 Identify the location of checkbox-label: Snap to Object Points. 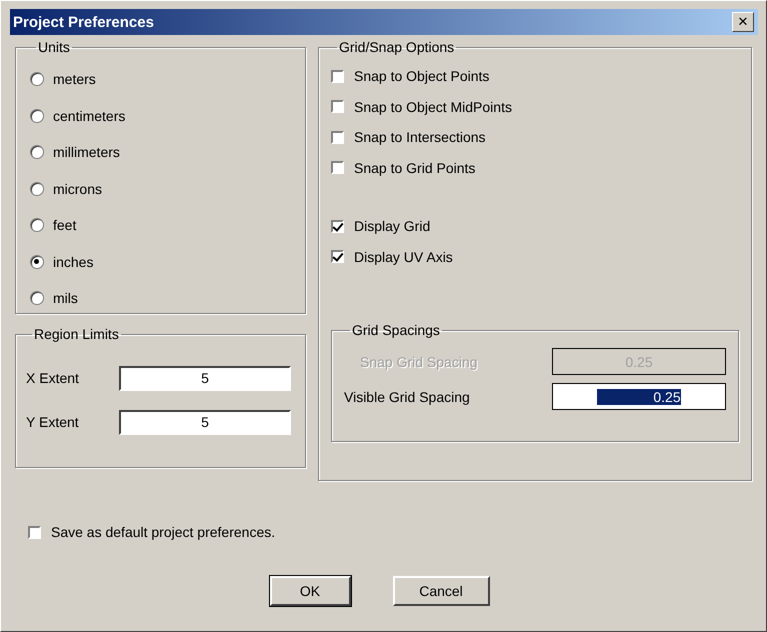
(422, 76).